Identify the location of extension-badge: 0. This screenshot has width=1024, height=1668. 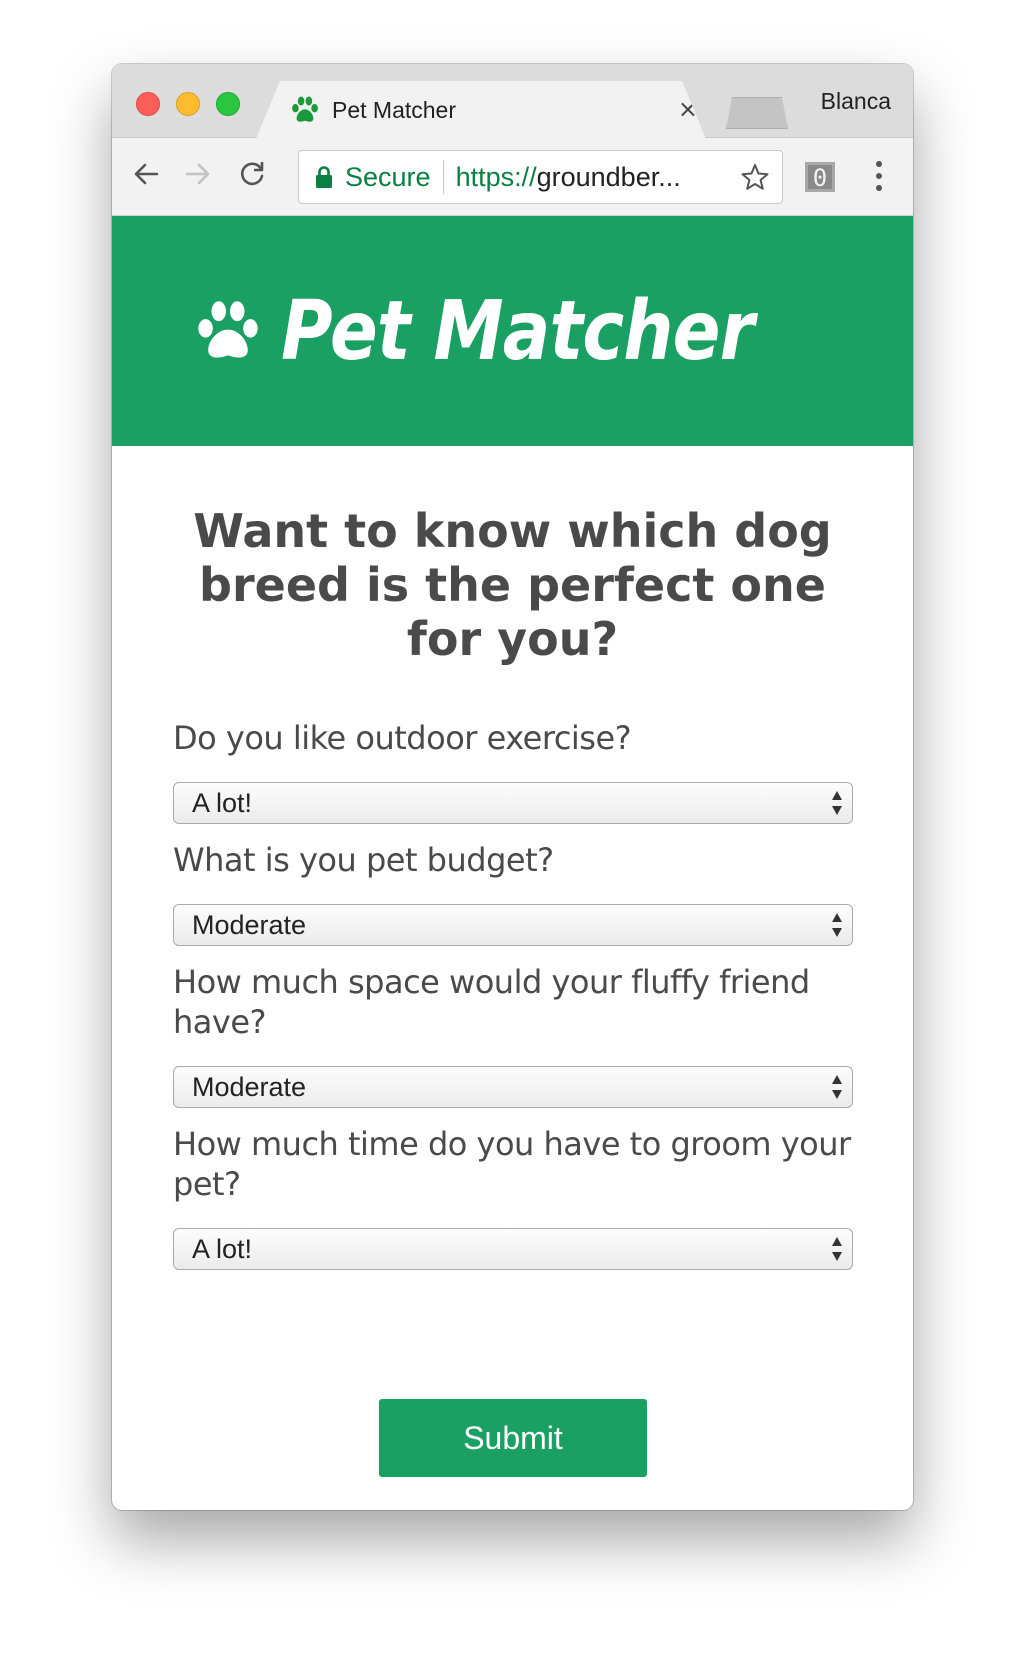
(820, 178).